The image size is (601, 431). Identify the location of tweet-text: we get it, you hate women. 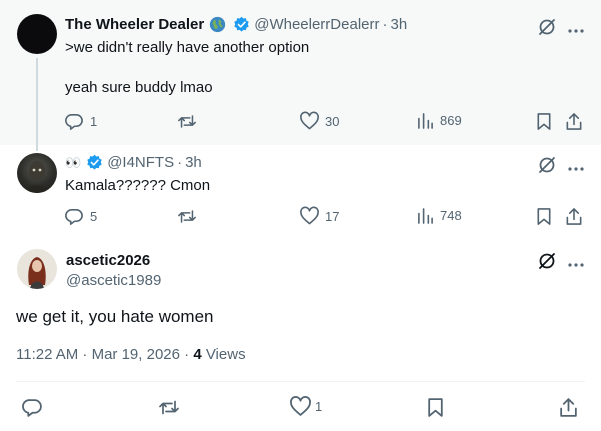
(115, 316).